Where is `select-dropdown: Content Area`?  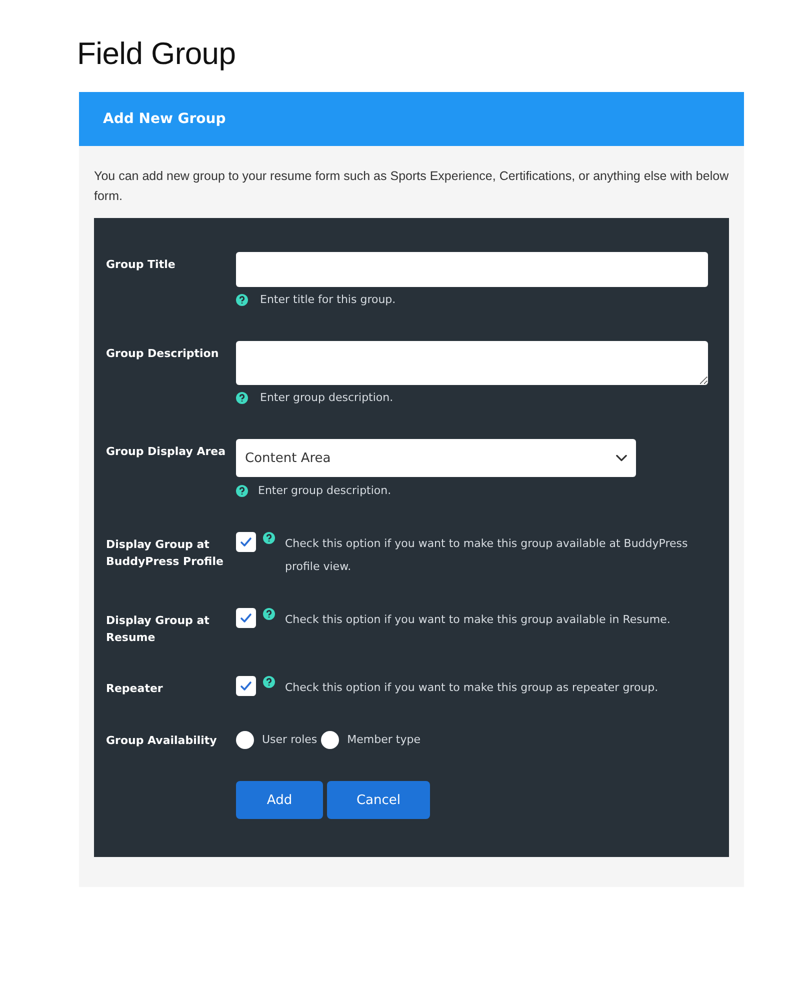 select-dropdown: Content Area is located at coordinates (436, 458).